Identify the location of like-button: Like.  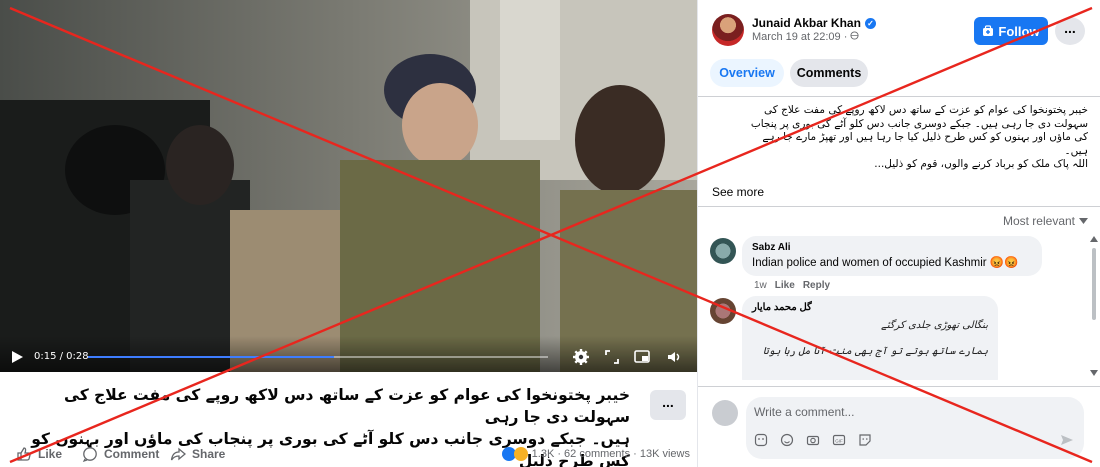
(39, 454).